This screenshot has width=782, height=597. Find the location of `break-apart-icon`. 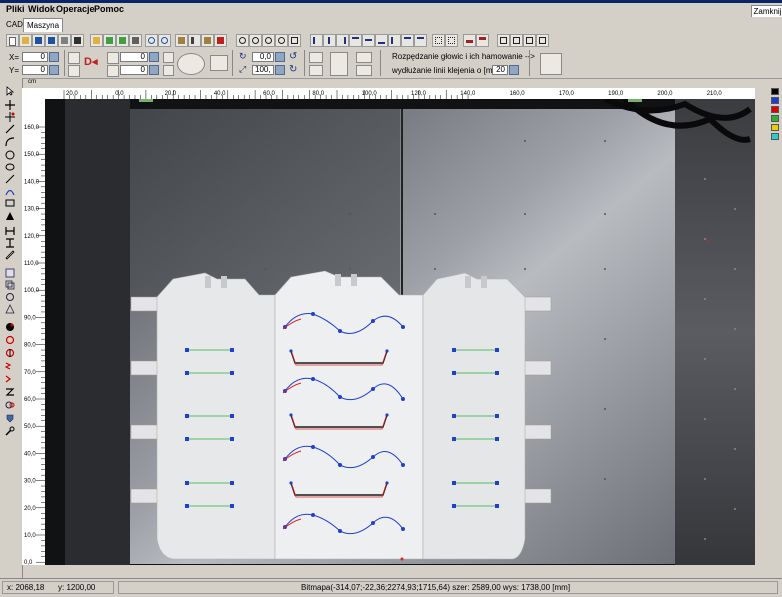

break-apart-icon is located at coordinates (542, 40).